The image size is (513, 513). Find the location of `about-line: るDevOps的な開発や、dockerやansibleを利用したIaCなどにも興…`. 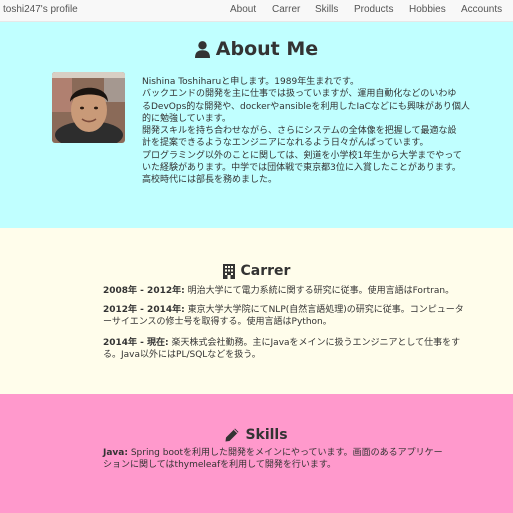

about-line: るDevOps的な開発や、dockerやansibleを利用したIaCなどにも興… is located at coordinates (306, 106).